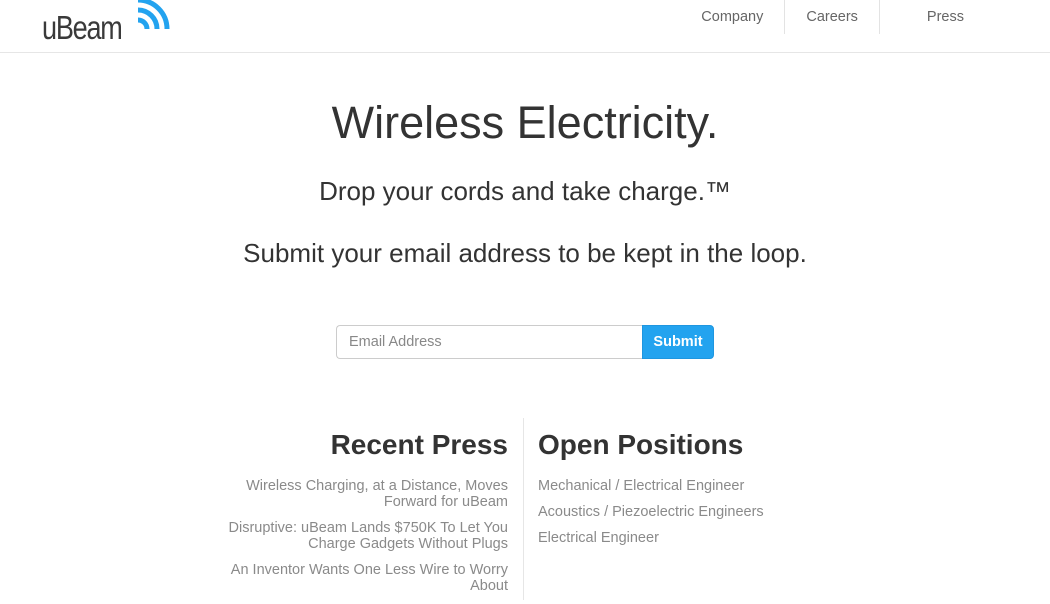 Image resolution: width=1050 pixels, height=604 pixels. I want to click on main-nav: Company Careers Press, so click(832, 17).